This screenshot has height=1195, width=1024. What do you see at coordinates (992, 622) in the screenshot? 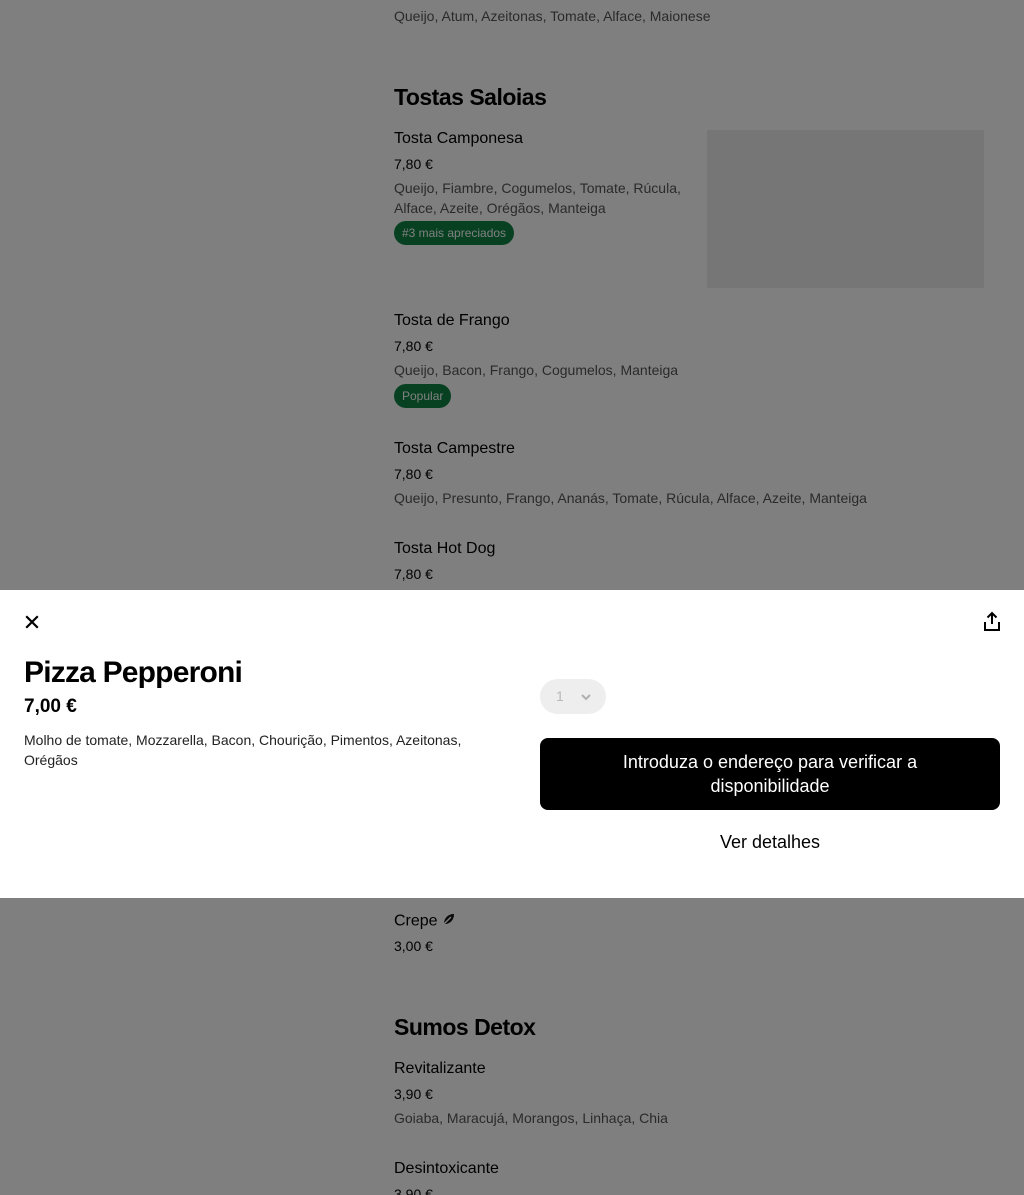
I see `share-icon` at bounding box center [992, 622].